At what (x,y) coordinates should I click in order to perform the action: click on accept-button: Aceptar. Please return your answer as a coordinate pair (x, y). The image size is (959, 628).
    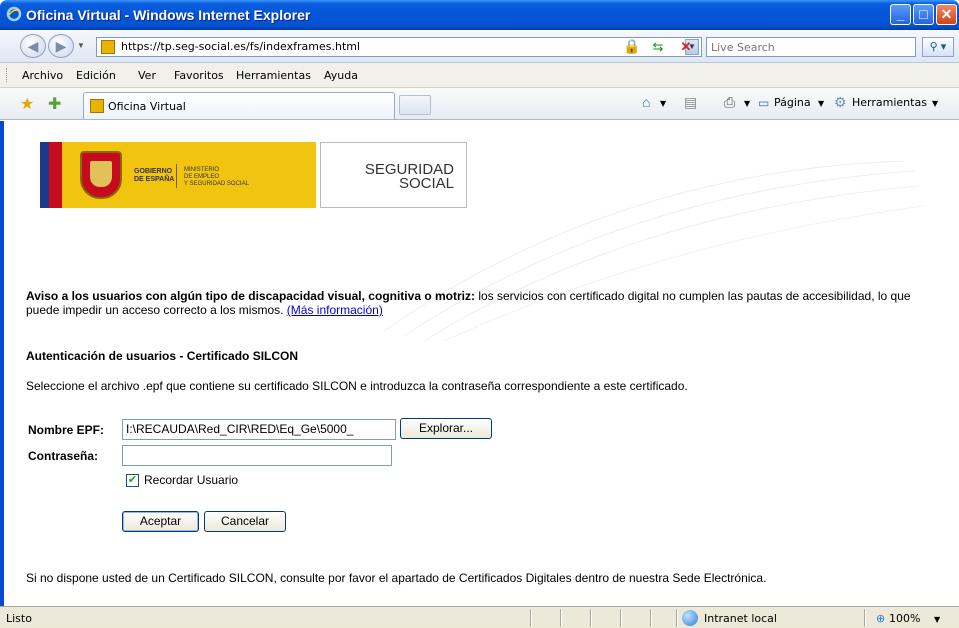
    Looking at the image, I should click on (160, 521).